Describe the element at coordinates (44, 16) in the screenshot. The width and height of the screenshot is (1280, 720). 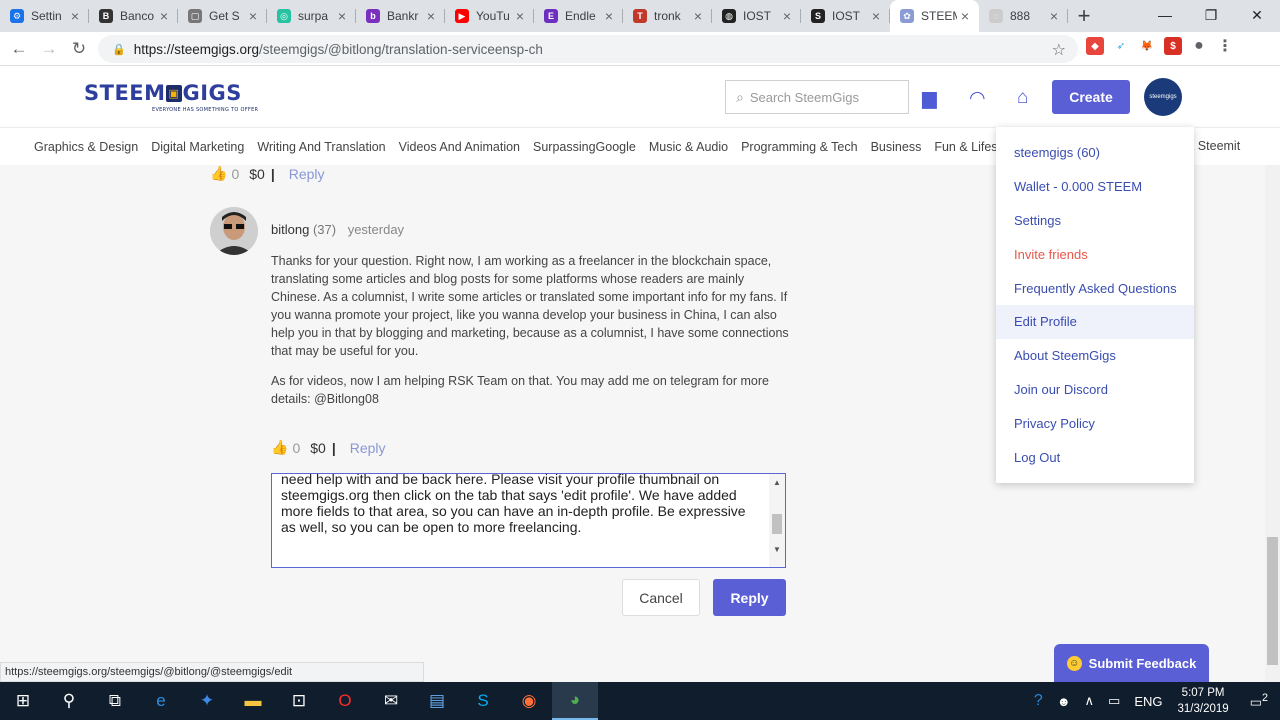
I see `browser-tab: ⚙ Settin ×` at that location.